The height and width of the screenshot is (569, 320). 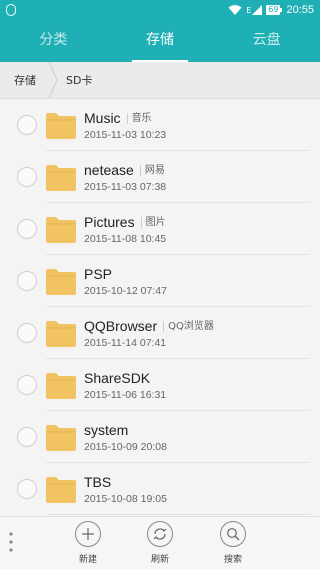 What do you see at coordinates (160, 385) in the screenshot?
I see `file-row: ShareSDK 2015-11-06 16:31` at bounding box center [160, 385].